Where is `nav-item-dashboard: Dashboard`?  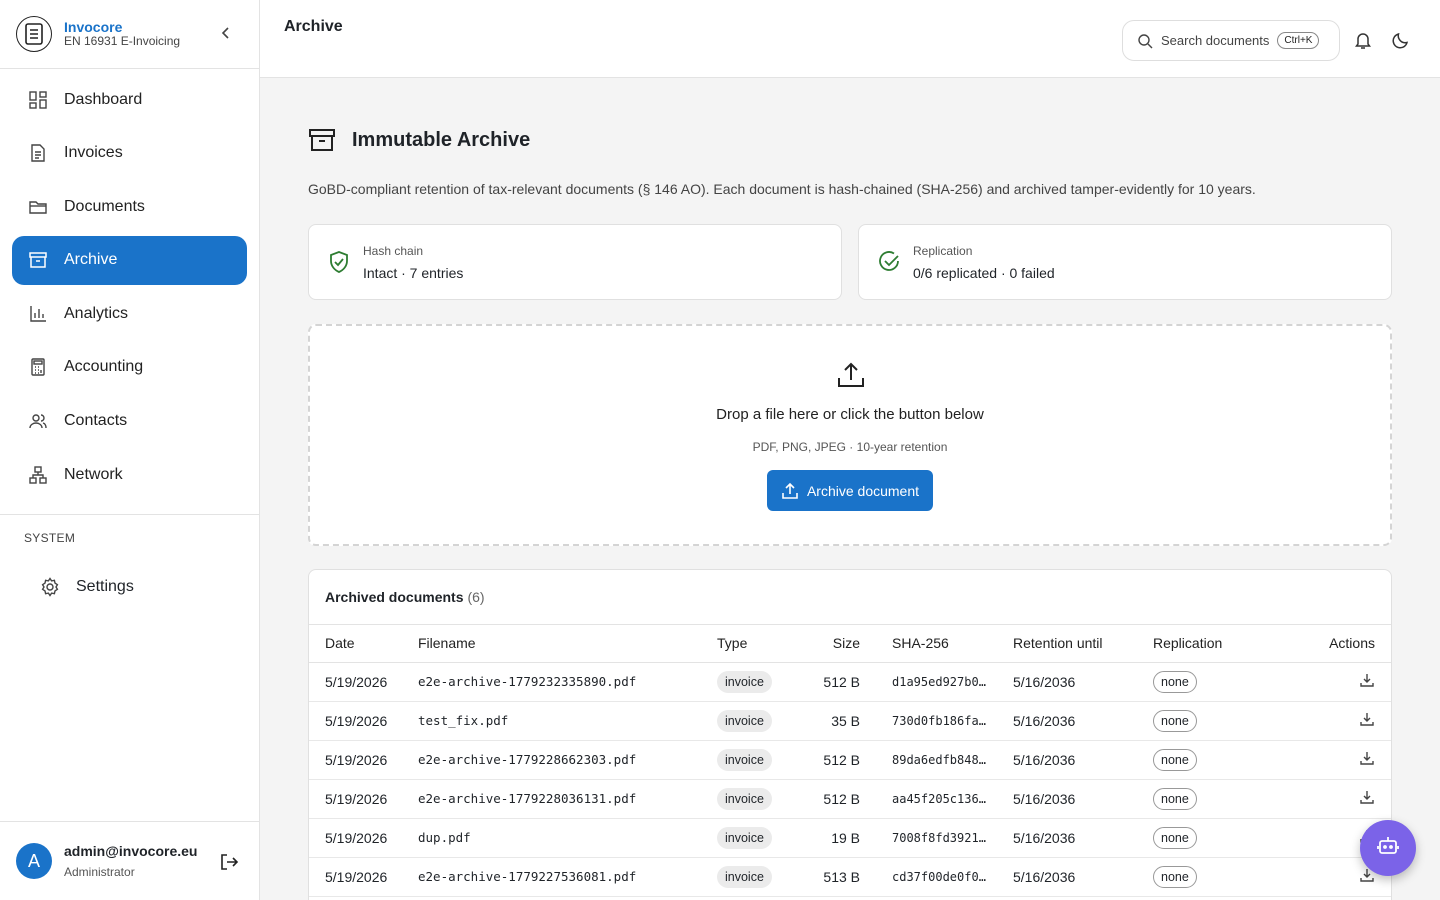 nav-item-dashboard: Dashboard is located at coordinates (129, 99).